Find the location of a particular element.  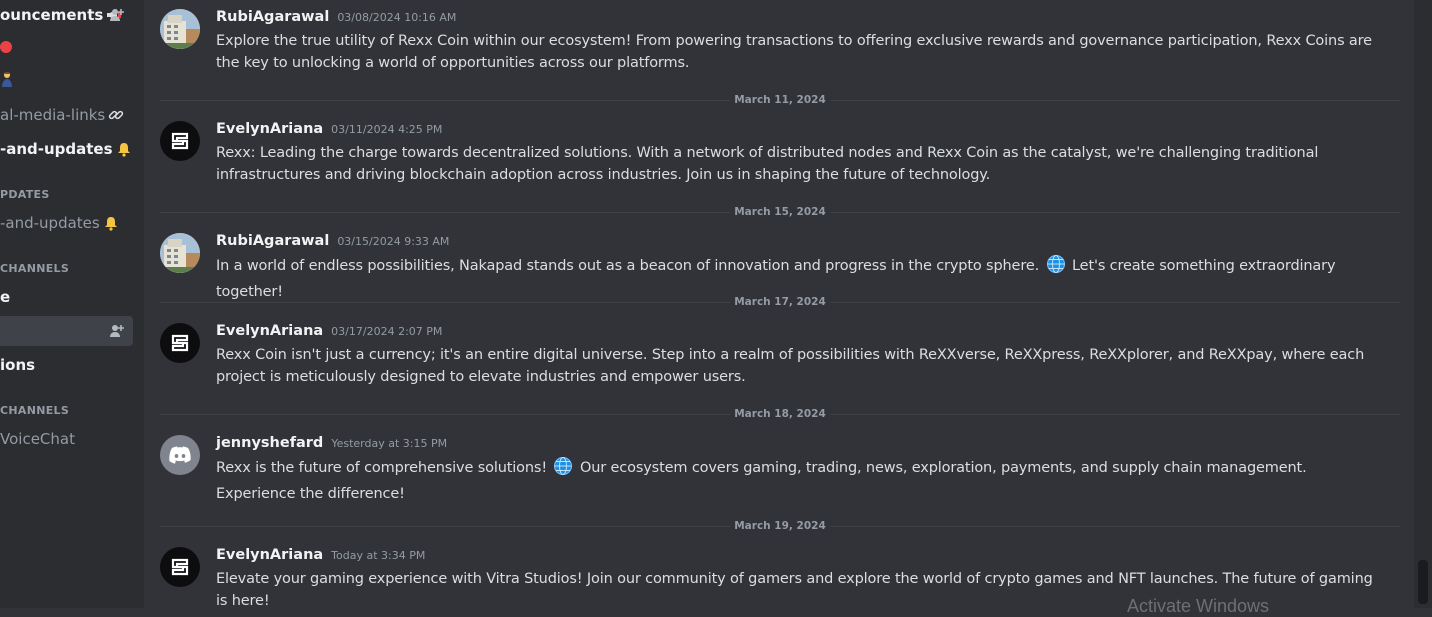

date-label: March 17, 2024 is located at coordinates (780, 302).